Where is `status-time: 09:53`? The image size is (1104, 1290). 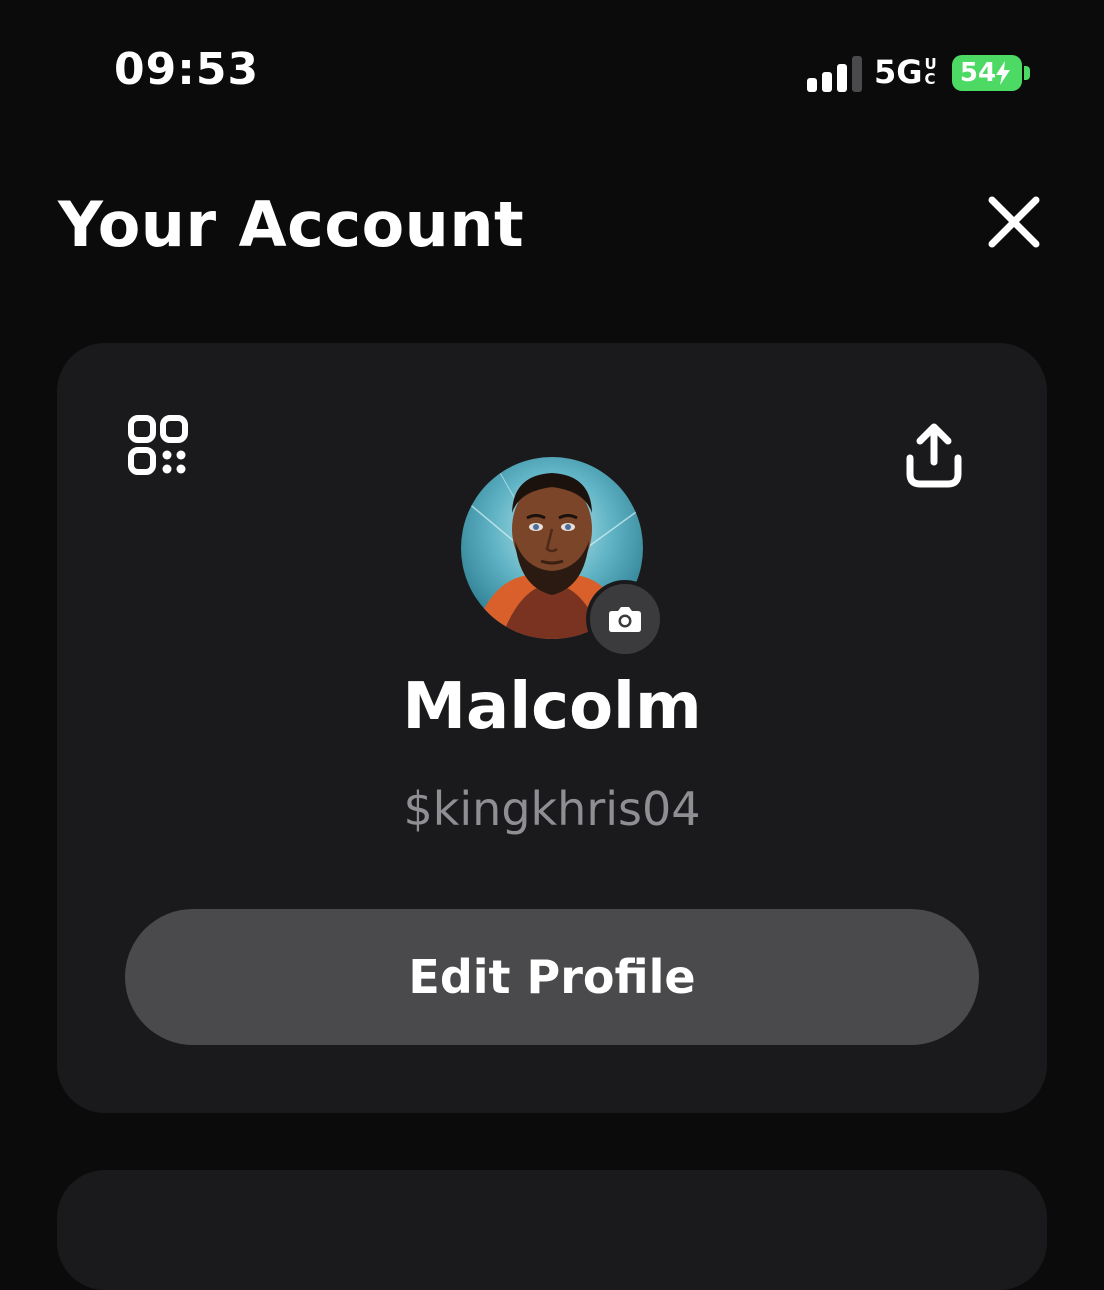
status-time: 09:53 is located at coordinates (187, 69).